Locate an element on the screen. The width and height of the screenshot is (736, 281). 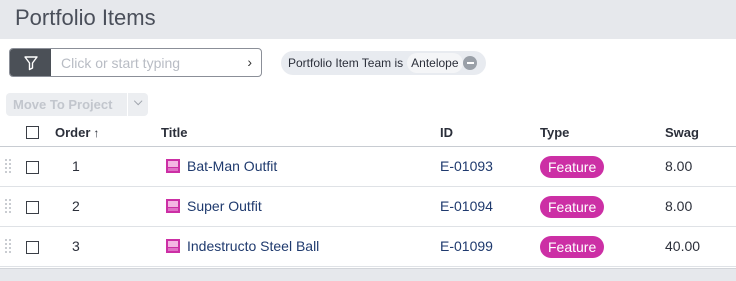
row-id: E-01099 is located at coordinates (466, 246).